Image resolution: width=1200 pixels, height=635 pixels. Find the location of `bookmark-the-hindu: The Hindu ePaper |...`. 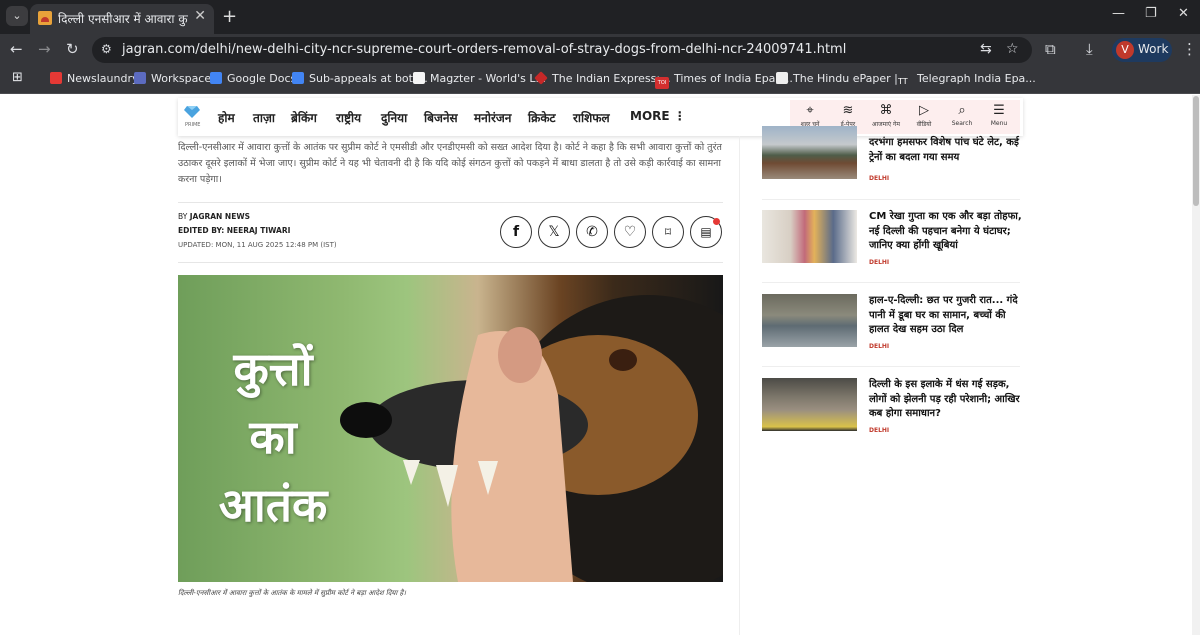

bookmark-the-hindu: The Hindu ePaper |... is located at coordinates (842, 80).